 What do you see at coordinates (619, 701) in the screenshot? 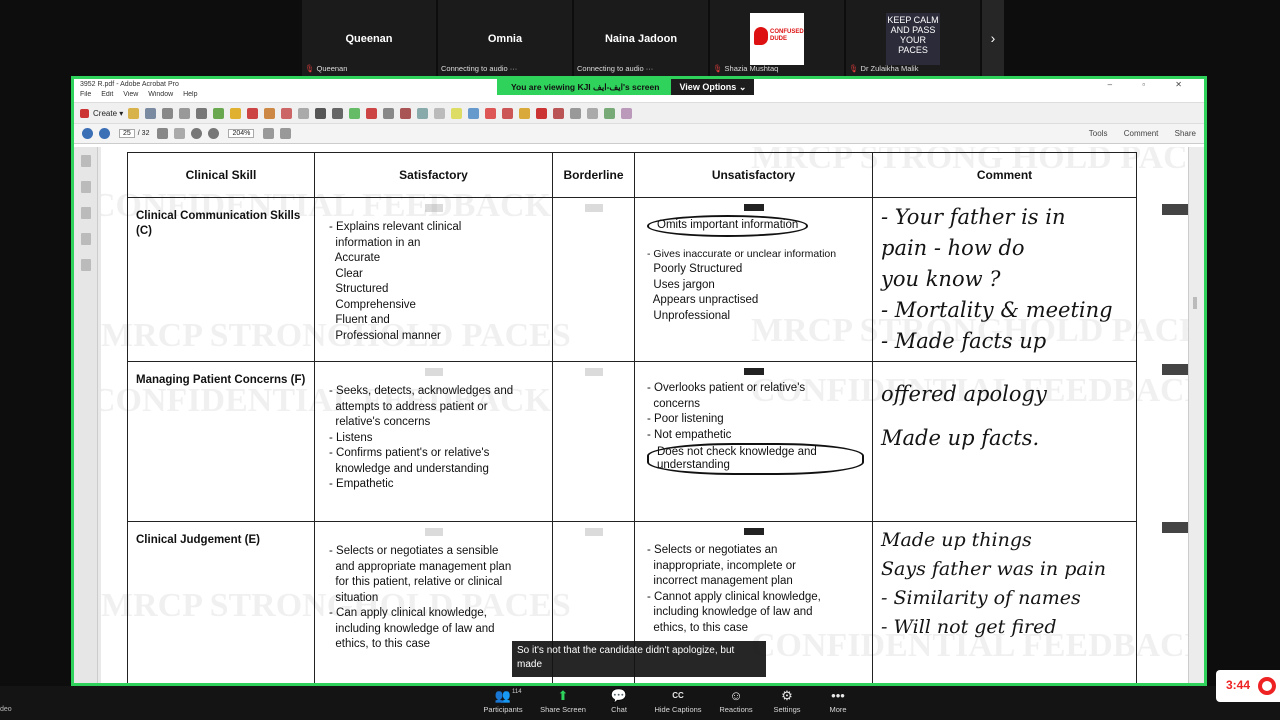
I see `chat-button: 💬 Chat` at bounding box center [619, 701].